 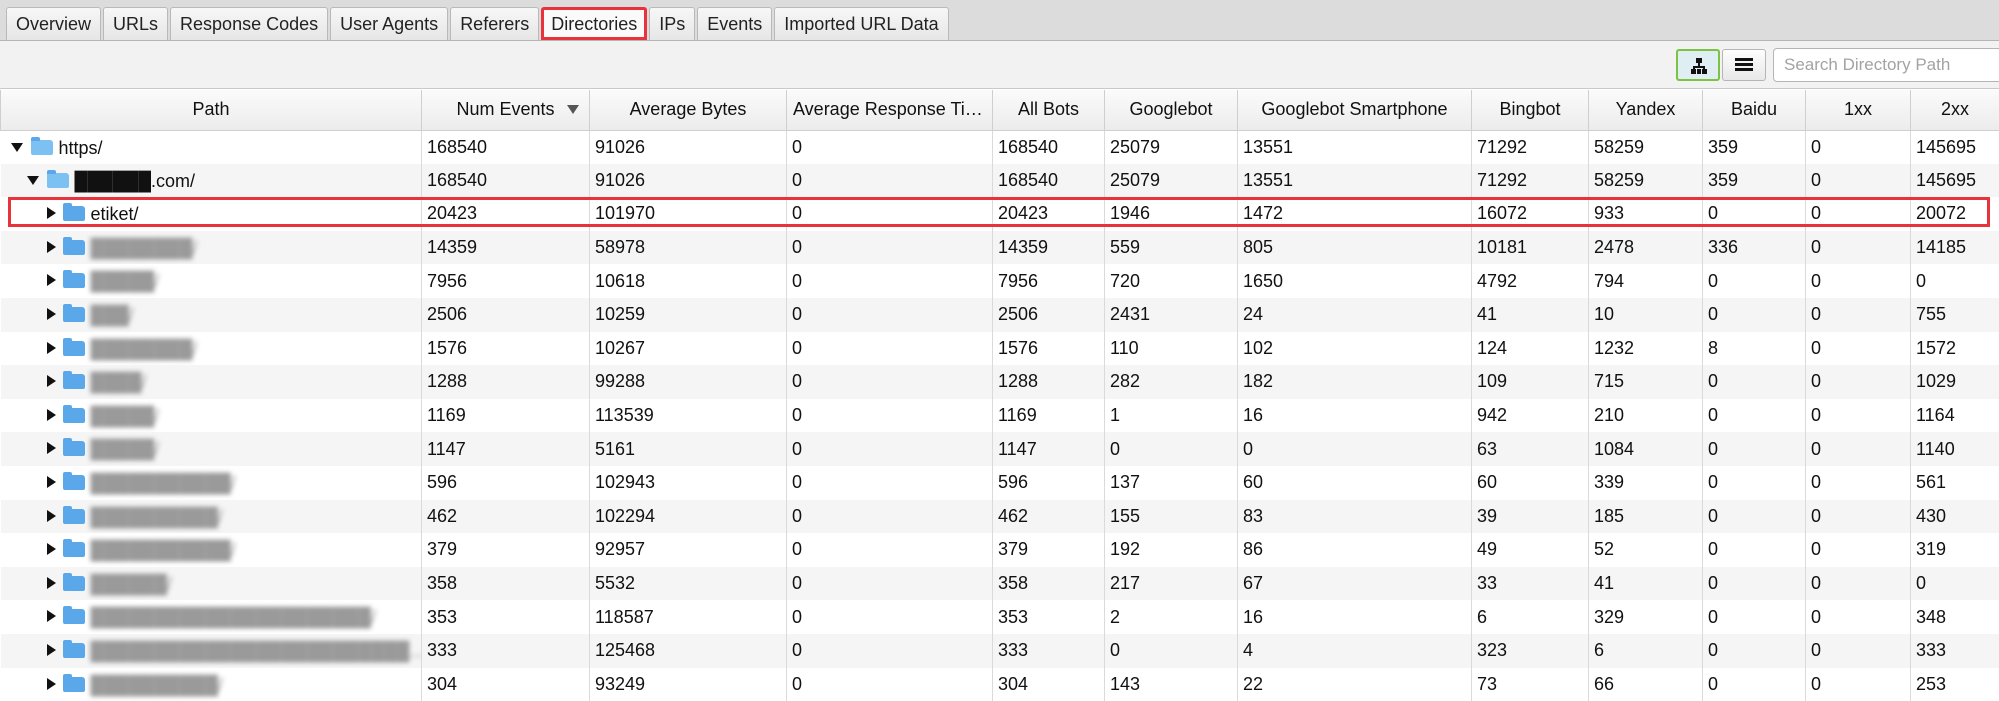 I want to click on value-cell: 92957, so click(x=688, y=550).